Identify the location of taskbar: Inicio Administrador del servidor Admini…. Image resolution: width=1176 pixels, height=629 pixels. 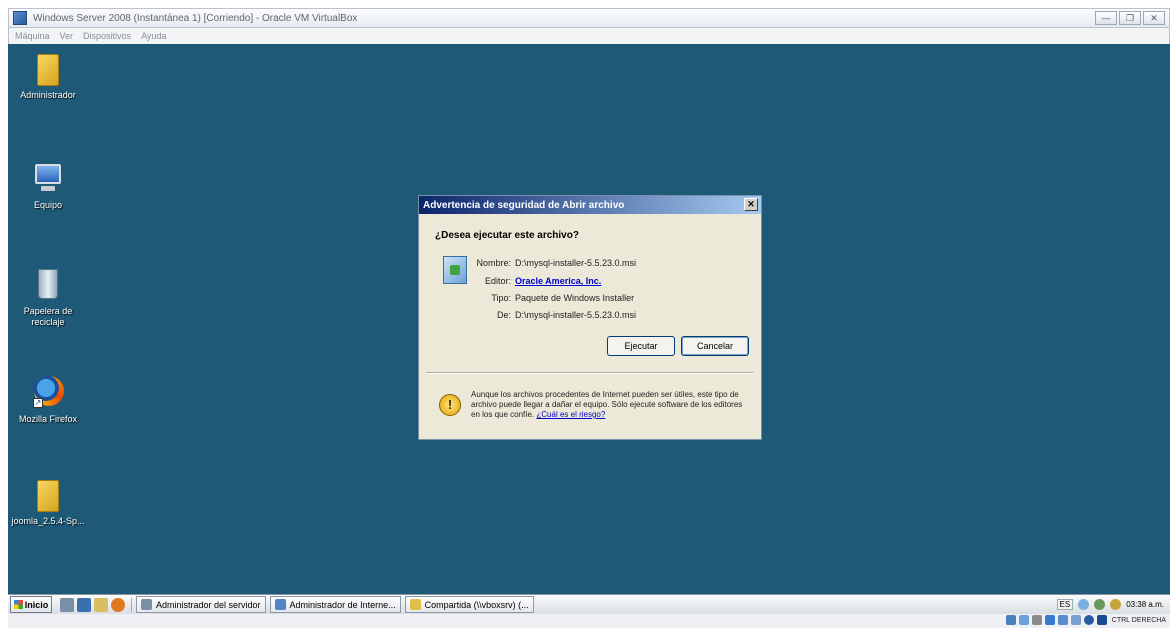
(589, 604).